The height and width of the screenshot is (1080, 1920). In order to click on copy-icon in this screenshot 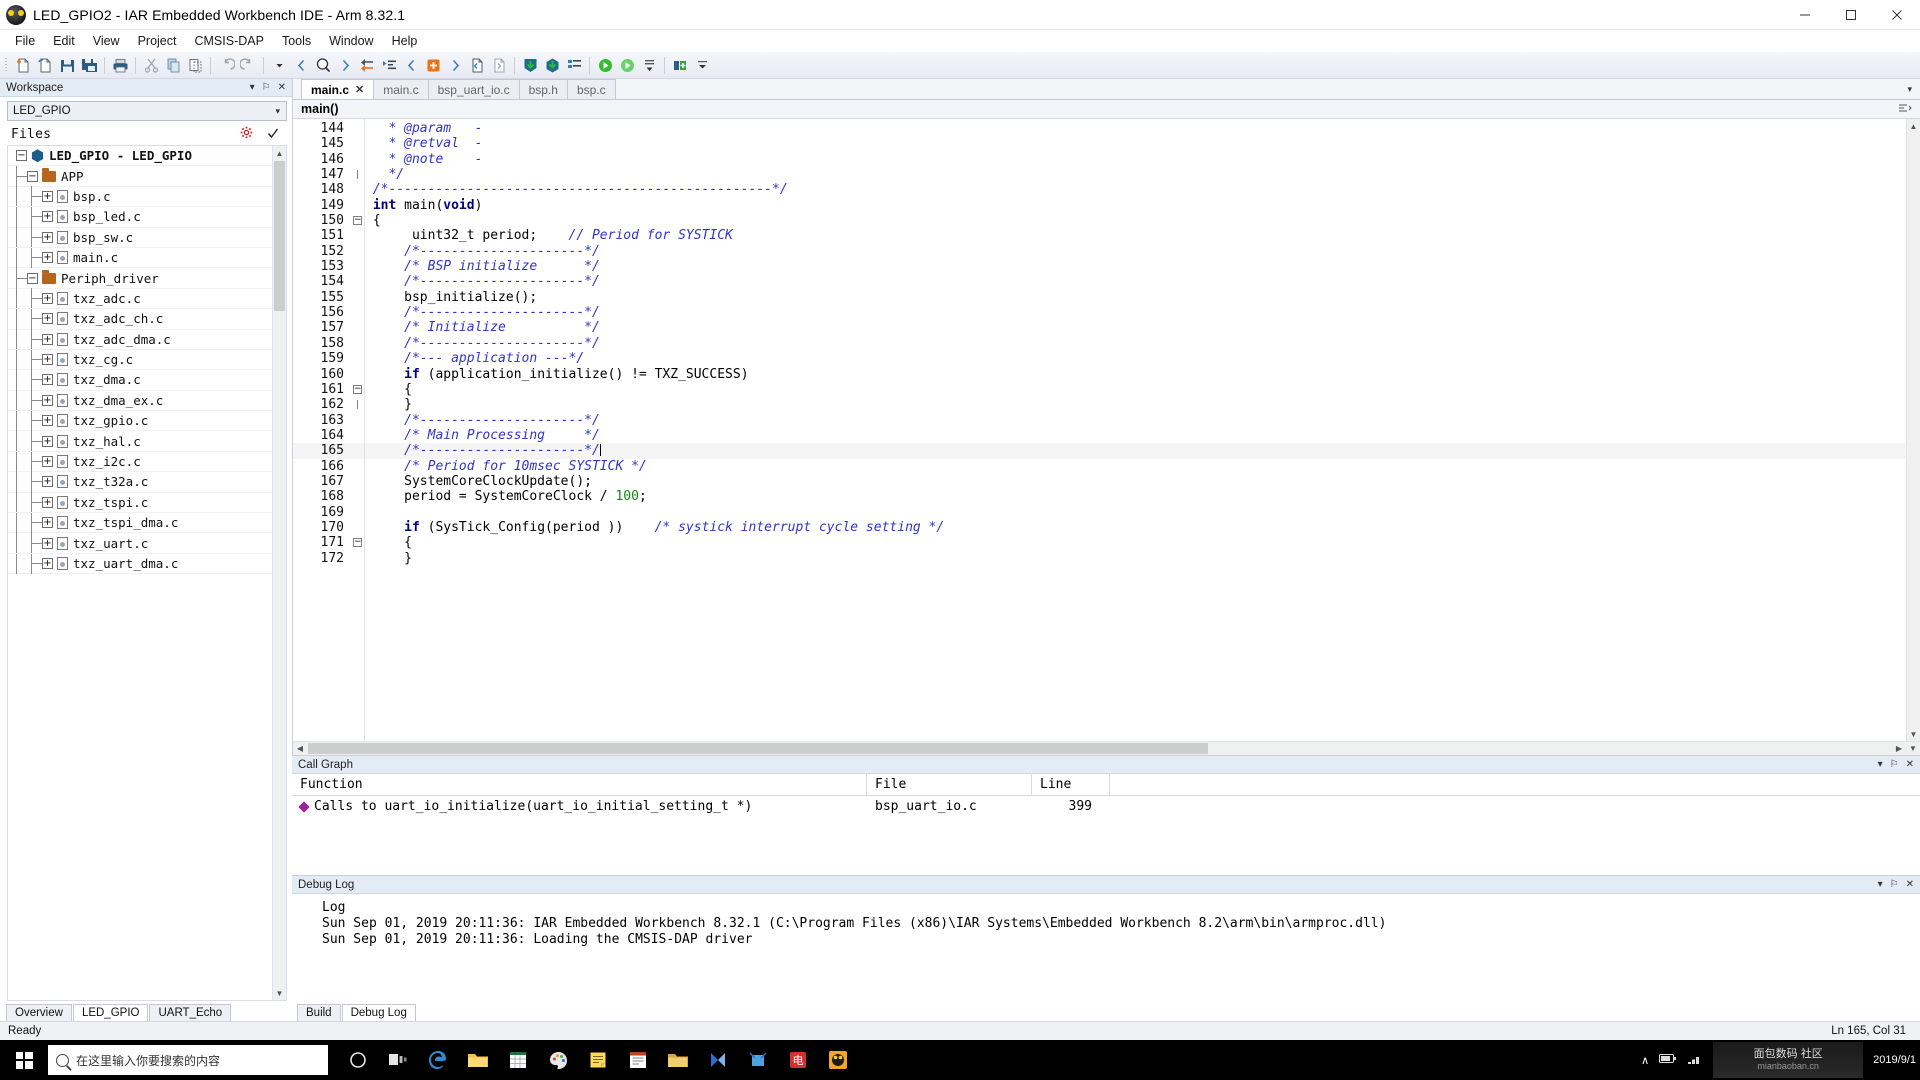, I will do `click(173, 65)`.